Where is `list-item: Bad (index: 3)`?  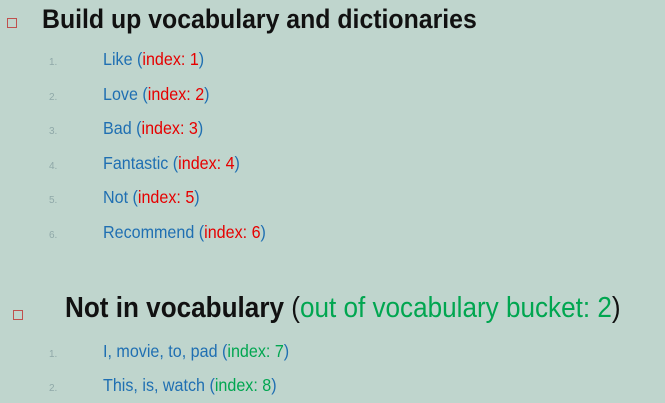
list-item: Bad (index: 3) is located at coordinates (153, 128).